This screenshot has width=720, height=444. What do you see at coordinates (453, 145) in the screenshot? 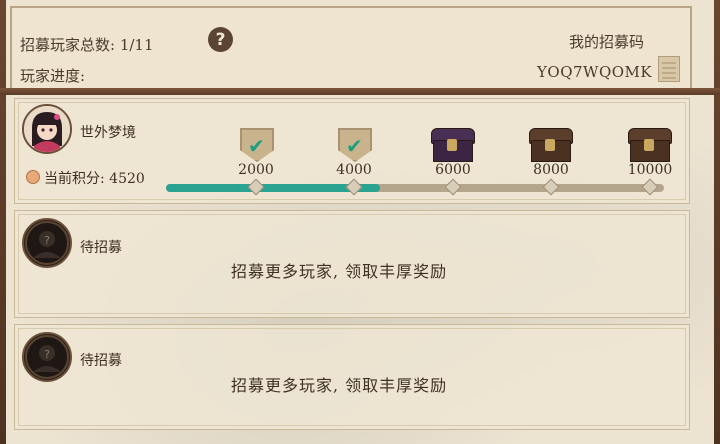
I see `purple-chest-icon` at bounding box center [453, 145].